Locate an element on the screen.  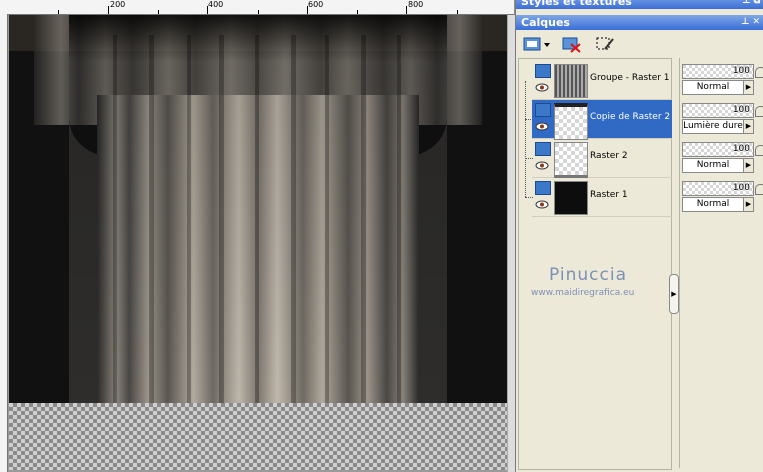
delete-layer-icon is located at coordinates (571, 45).